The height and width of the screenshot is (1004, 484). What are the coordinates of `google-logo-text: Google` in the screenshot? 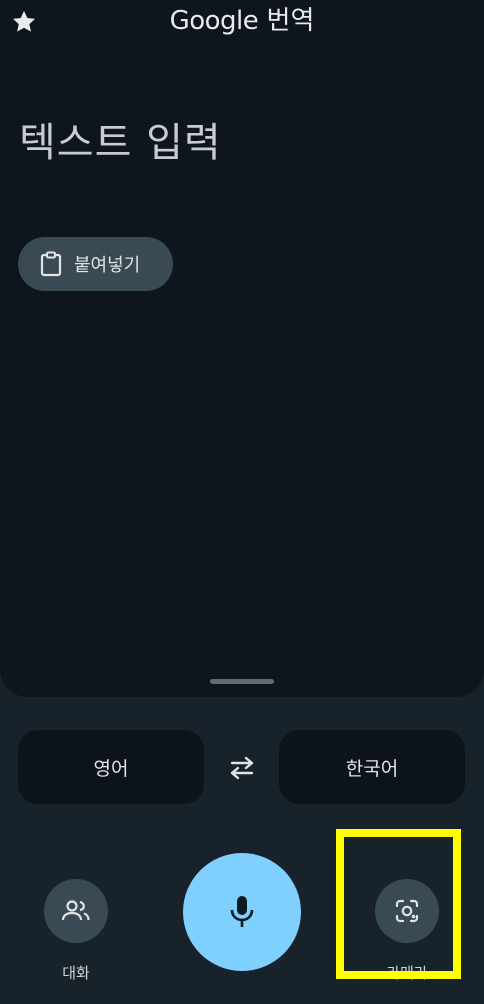 It's located at (214, 21).